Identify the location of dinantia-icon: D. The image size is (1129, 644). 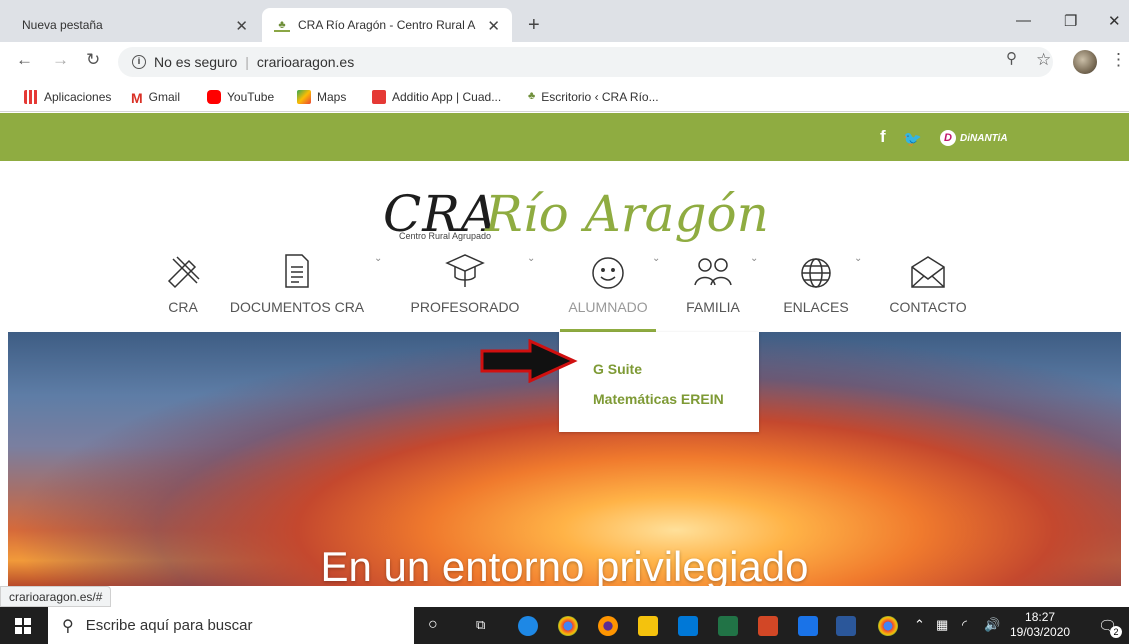
(948, 138).